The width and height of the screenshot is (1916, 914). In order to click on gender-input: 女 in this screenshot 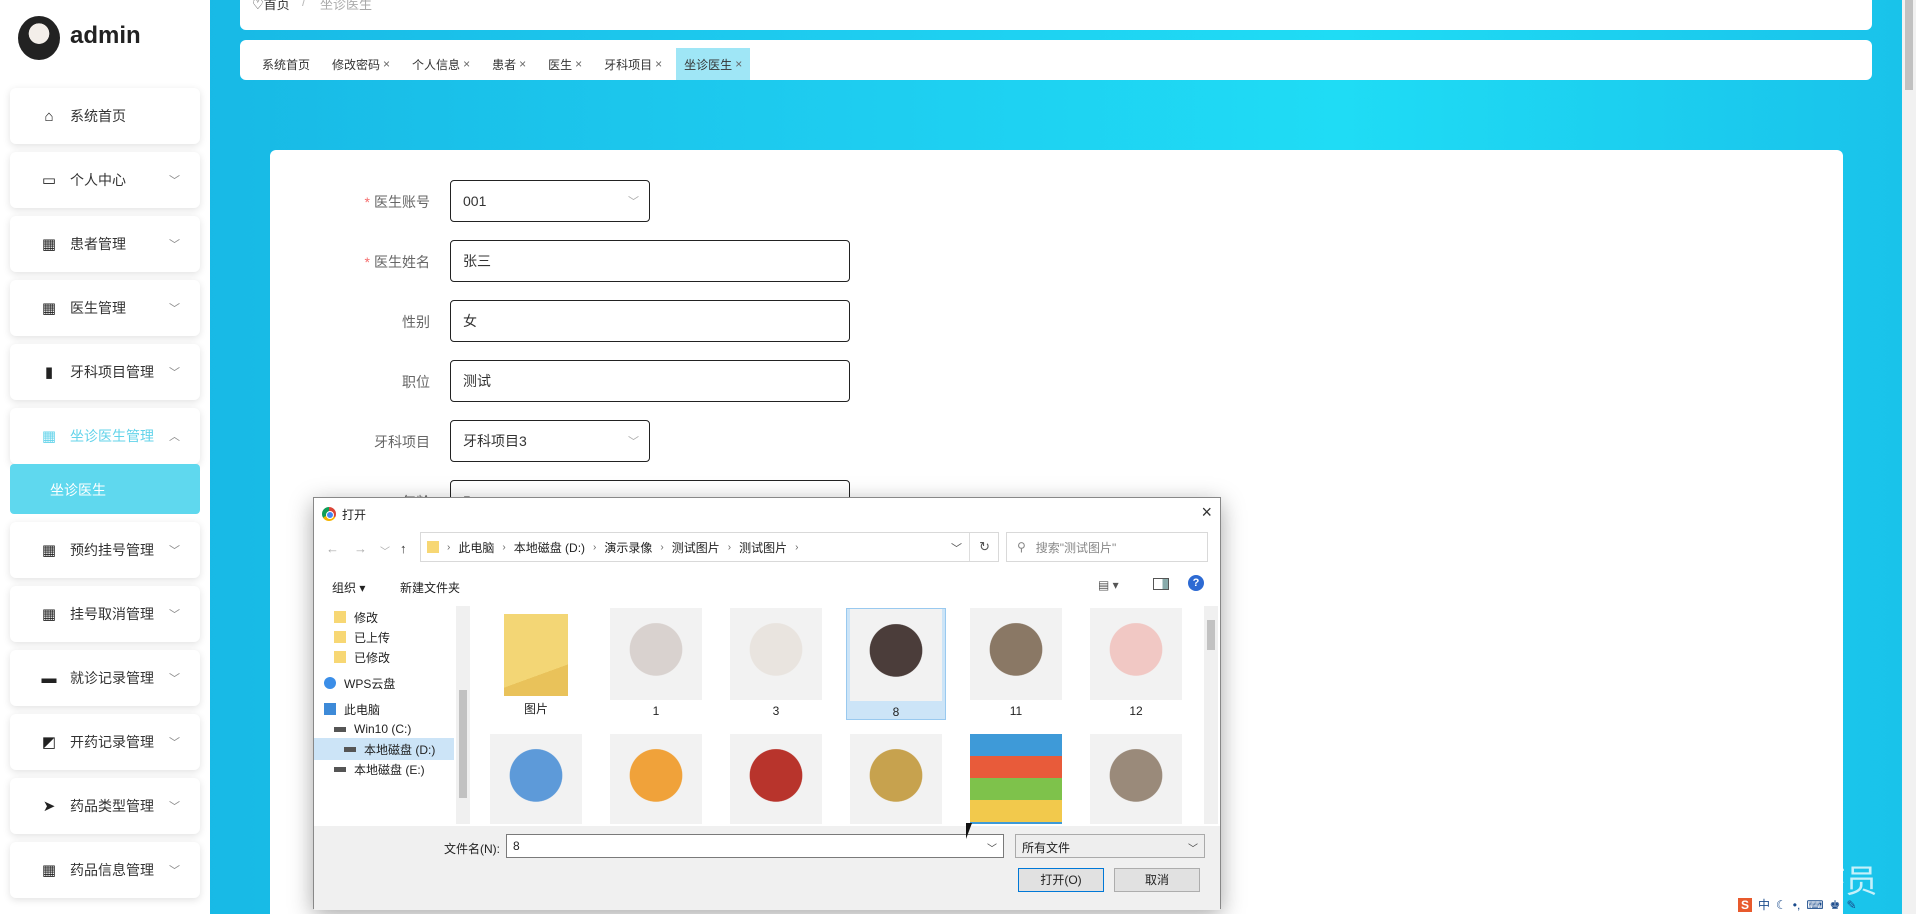, I will do `click(650, 321)`.